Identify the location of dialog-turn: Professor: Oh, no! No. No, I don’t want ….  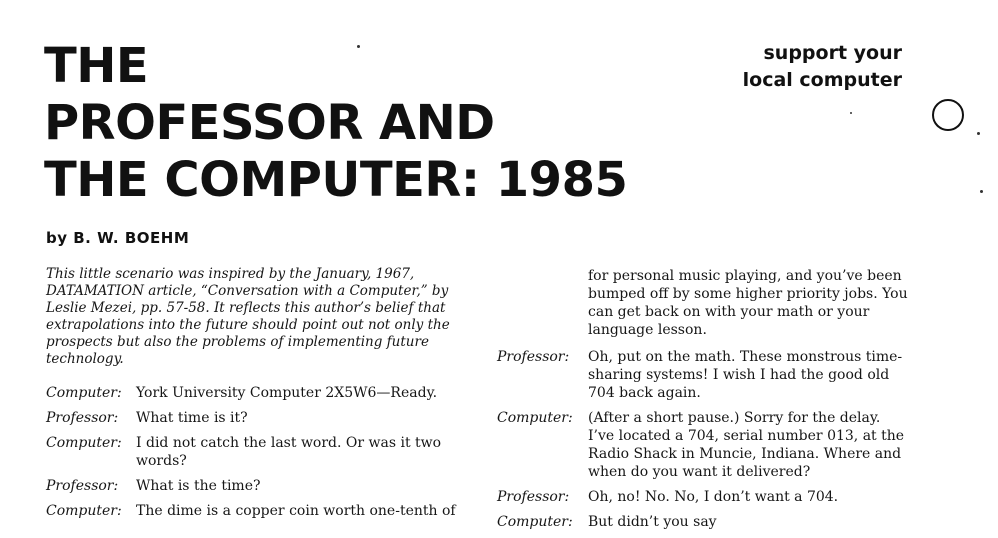
(702, 497).